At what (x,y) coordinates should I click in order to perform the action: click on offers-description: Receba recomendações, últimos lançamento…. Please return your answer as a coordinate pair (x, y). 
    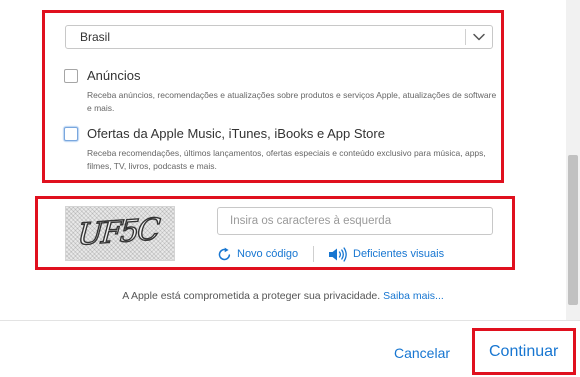
    Looking at the image, I should click on (286, 159).